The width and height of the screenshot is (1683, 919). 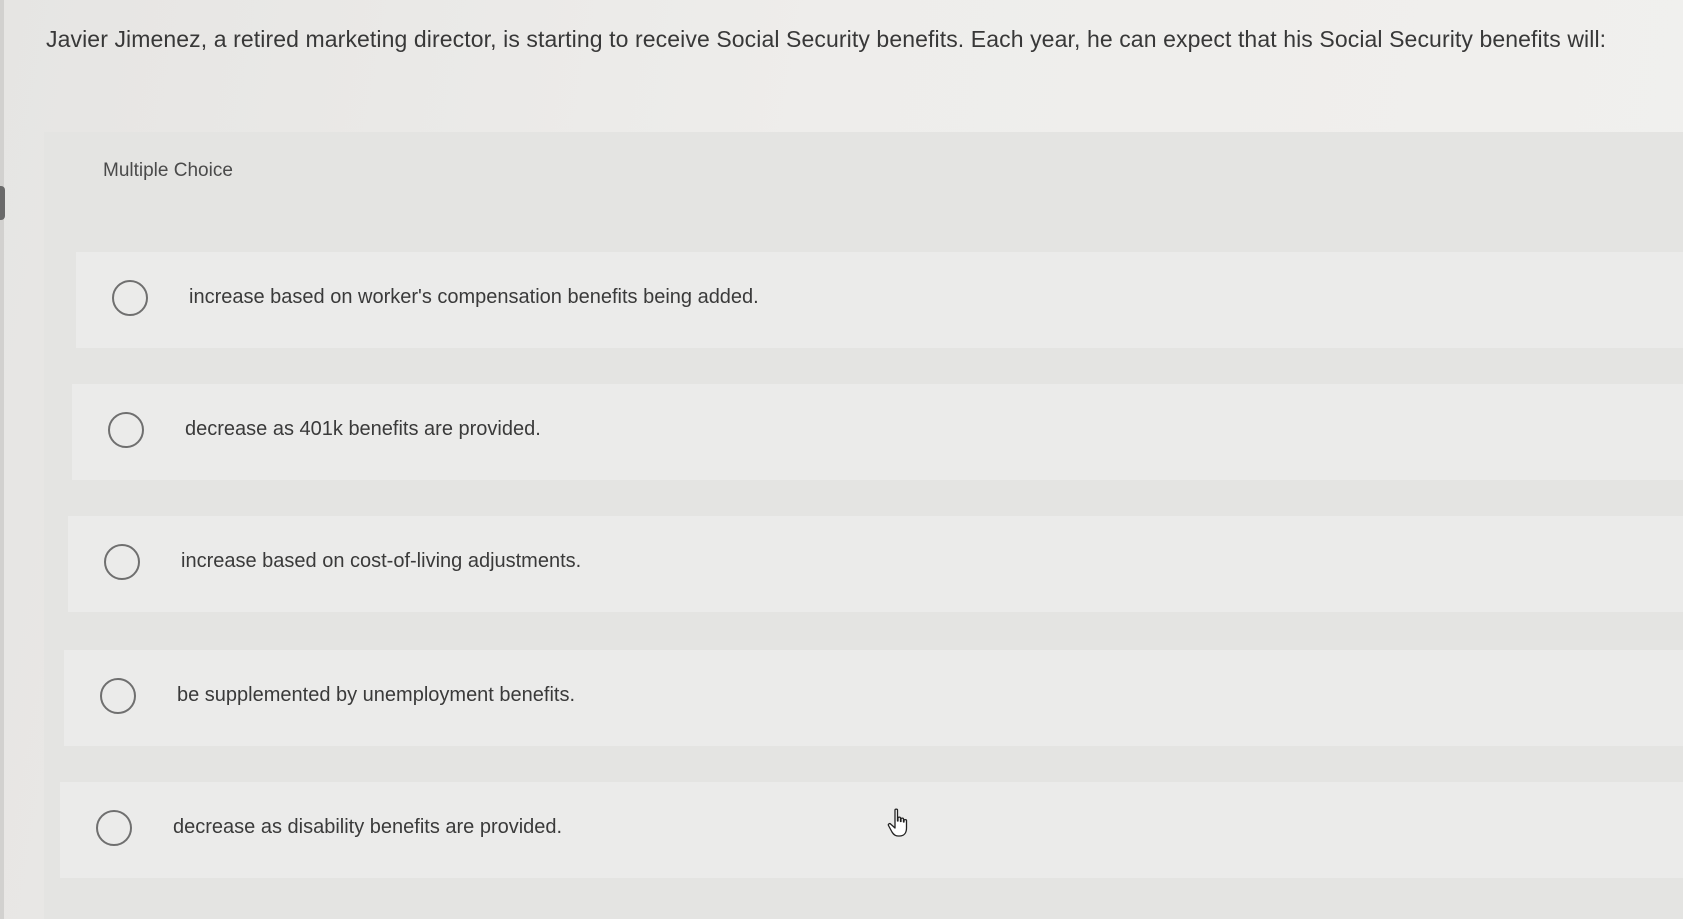 I want to click on answer-option-label: decrease as 401k benefits are provided., so click(x=363, y=429).